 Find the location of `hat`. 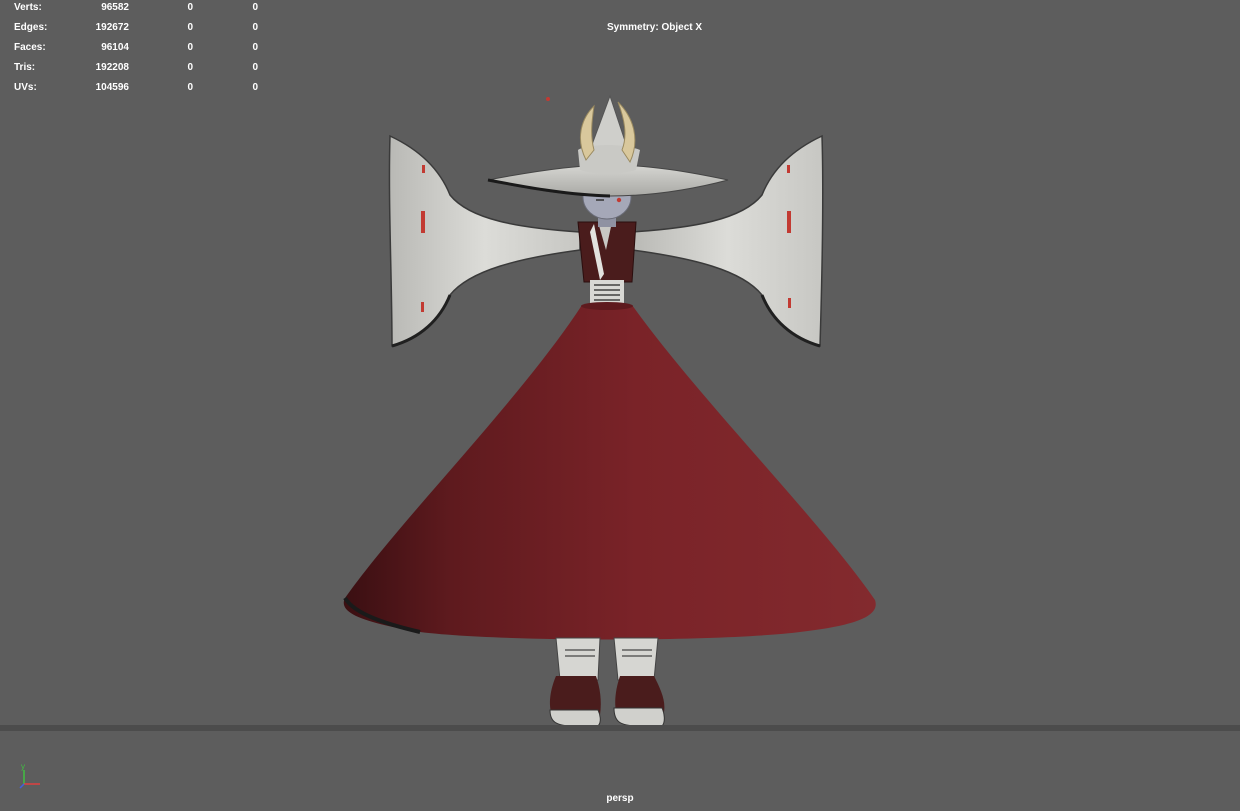

hat is located at coordinates (608, 146).